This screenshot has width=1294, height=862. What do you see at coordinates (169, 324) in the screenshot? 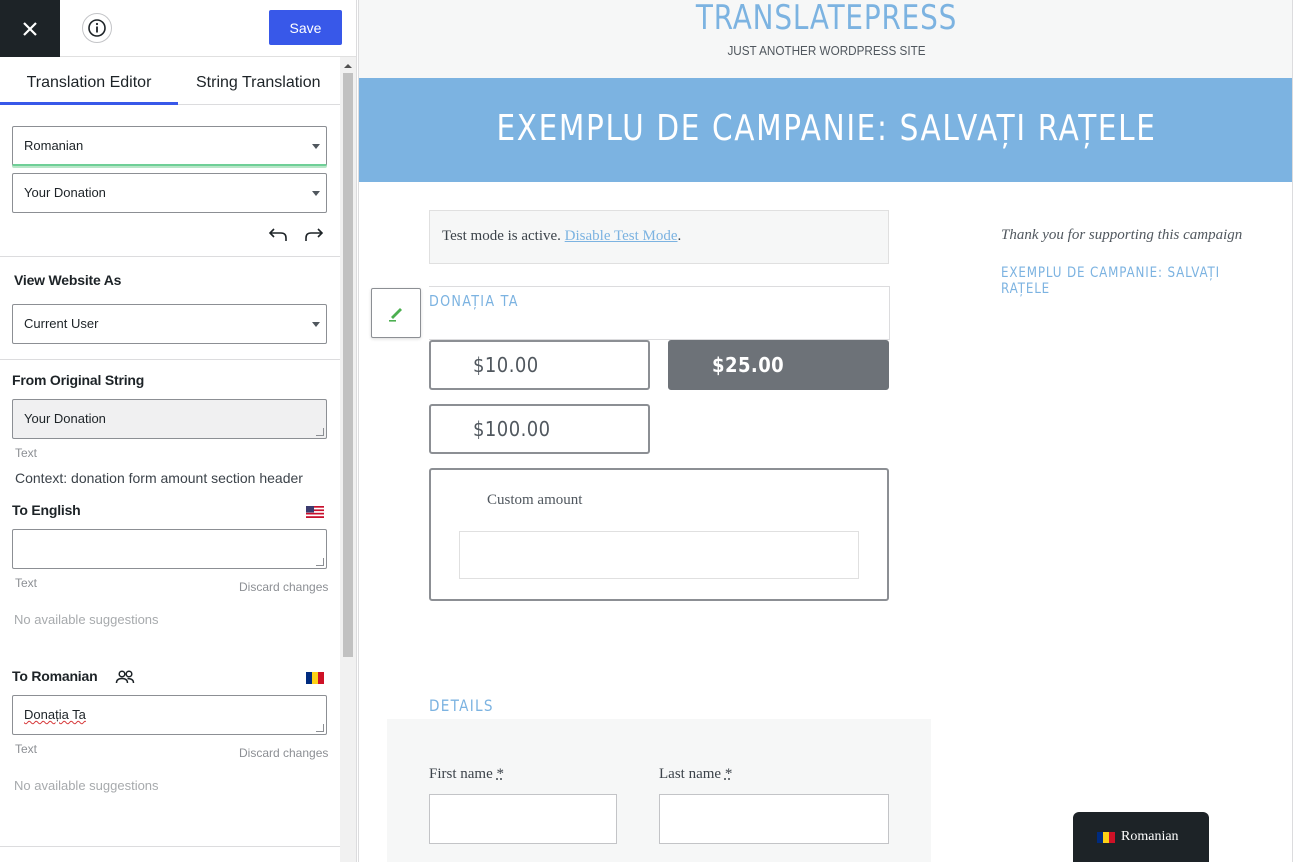
I see `view-as-select: Current User` at bounding box center [169, 324].